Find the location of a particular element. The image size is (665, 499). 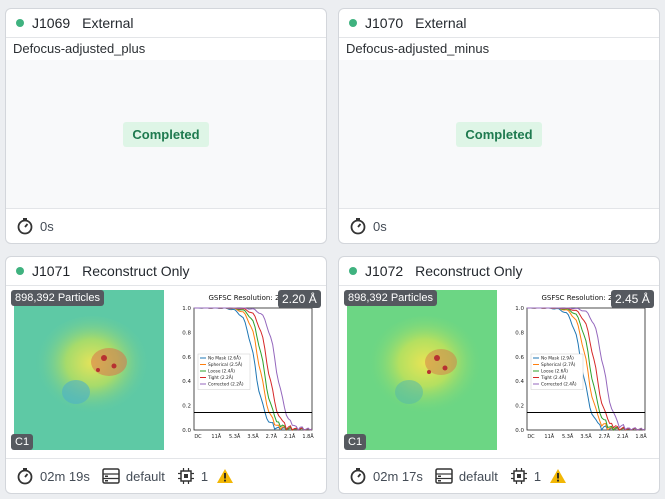

legend-label: Spherical (2.5Å) is located at coordinates (225, 364).